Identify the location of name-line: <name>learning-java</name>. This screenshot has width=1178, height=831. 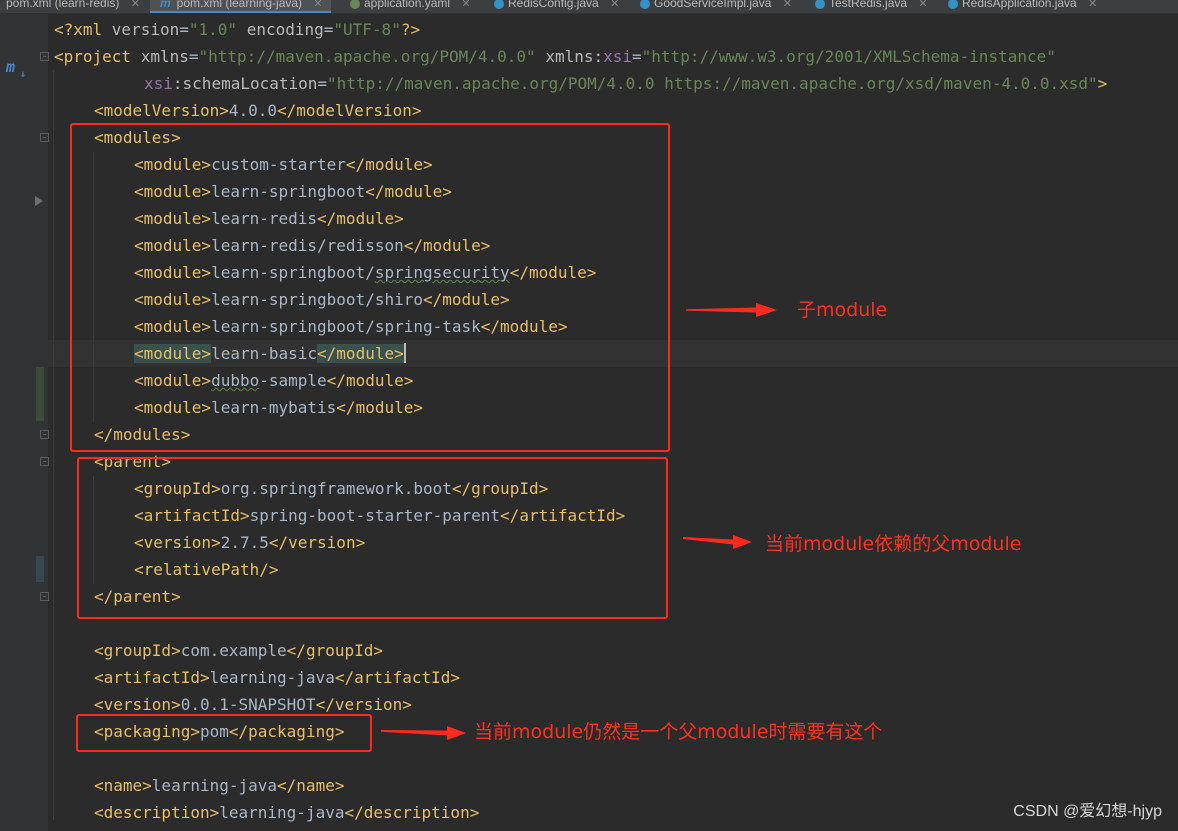
(219, 785).